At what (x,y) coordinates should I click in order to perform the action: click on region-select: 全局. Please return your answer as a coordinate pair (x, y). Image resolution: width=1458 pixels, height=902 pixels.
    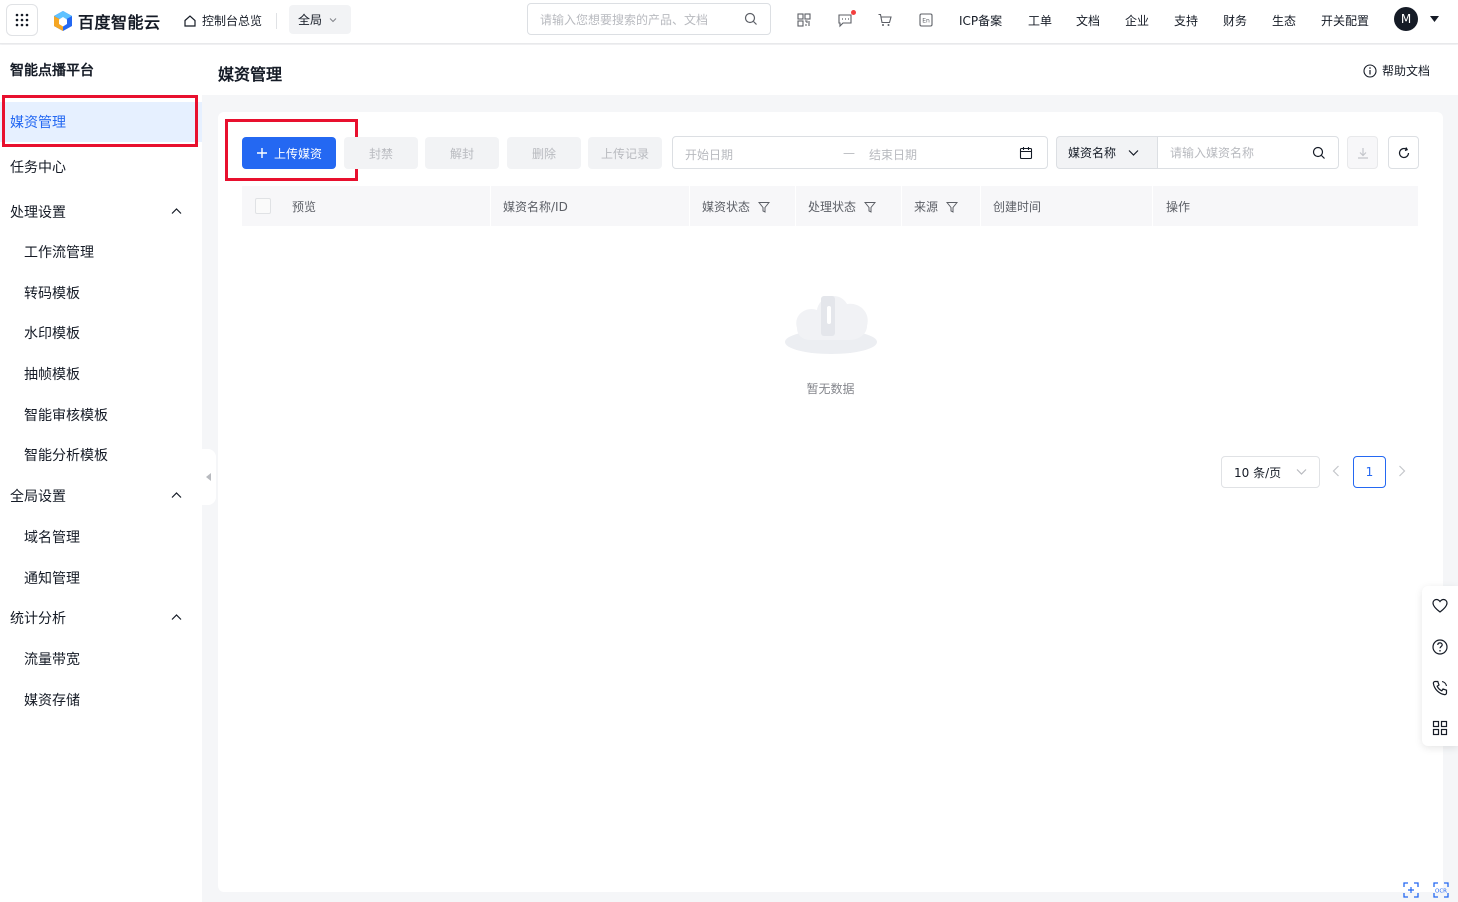
    Looking at the image, I should click on (320, 19).